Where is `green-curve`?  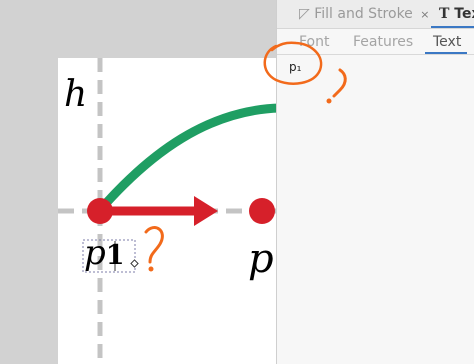
green-curve is located at coordinates (190, 159).